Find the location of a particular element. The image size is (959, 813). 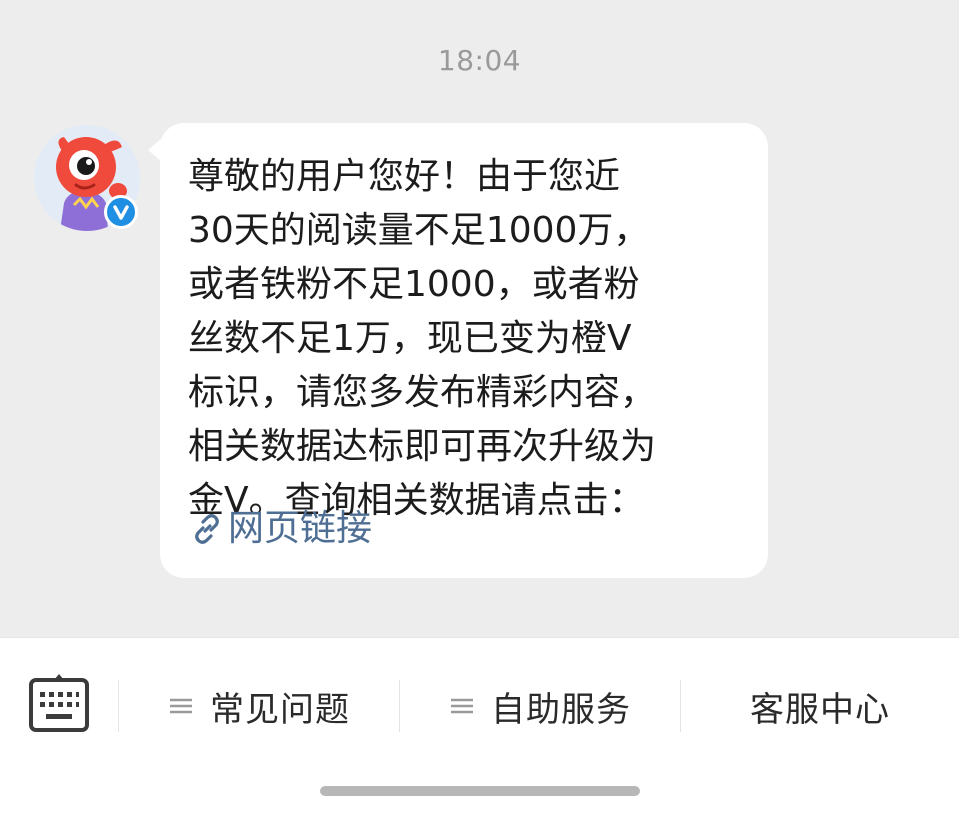

message-line: 尊敬的用户您好！由于您近 is located at coordinates (404, 176).